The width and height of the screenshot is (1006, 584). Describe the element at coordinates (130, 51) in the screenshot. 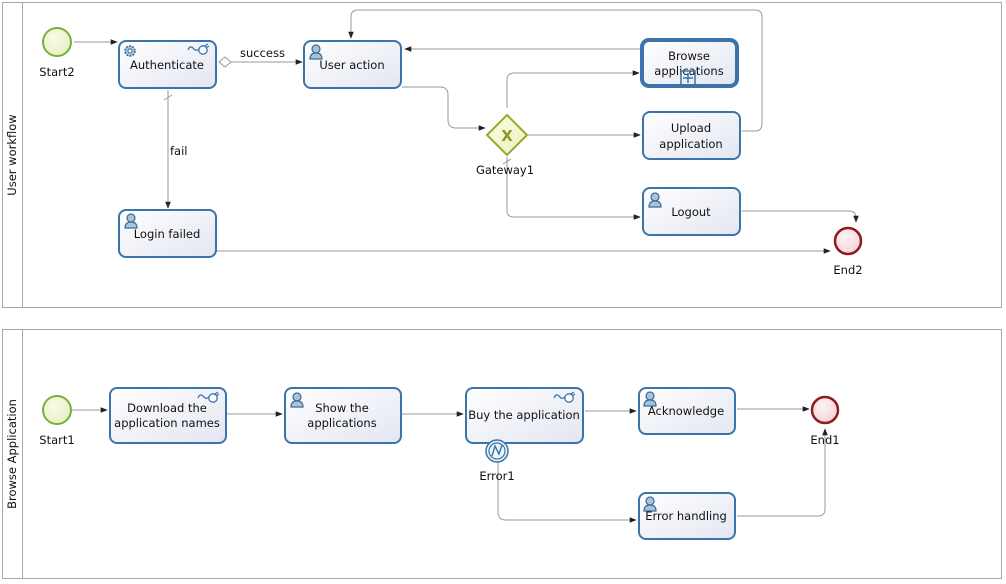

I see `gear-icon` at that location.